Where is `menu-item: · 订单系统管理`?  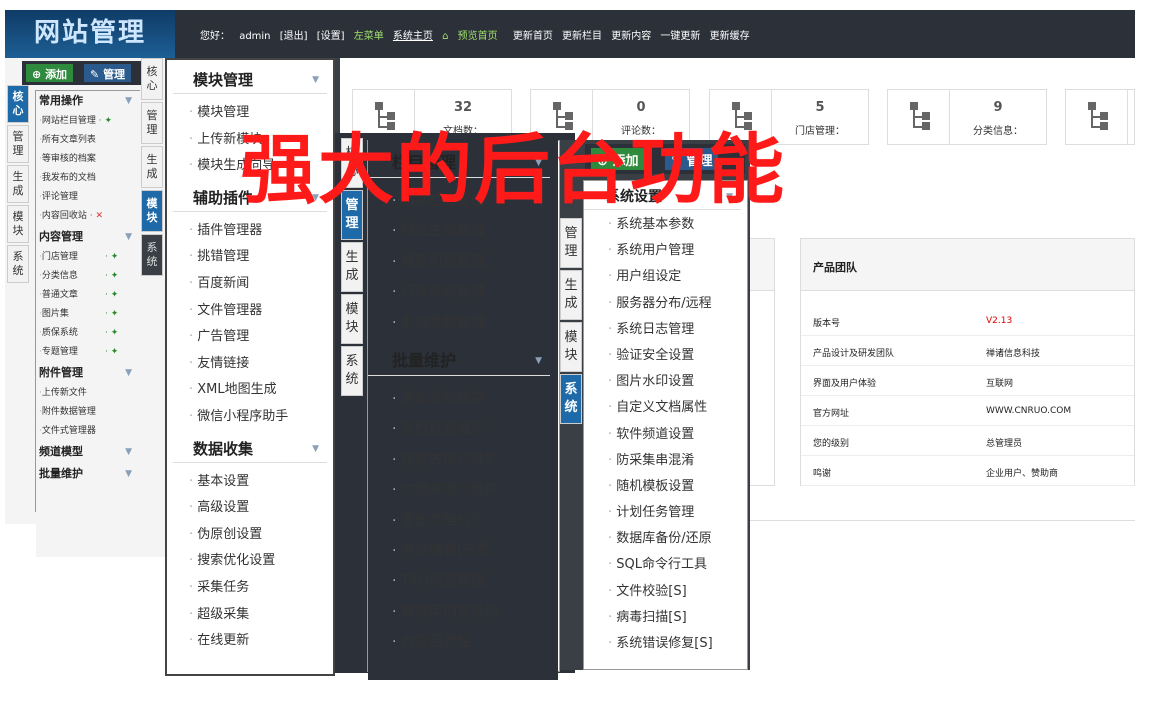 menu-item: · 订单系统管理 is located at coordinates (463, 292).